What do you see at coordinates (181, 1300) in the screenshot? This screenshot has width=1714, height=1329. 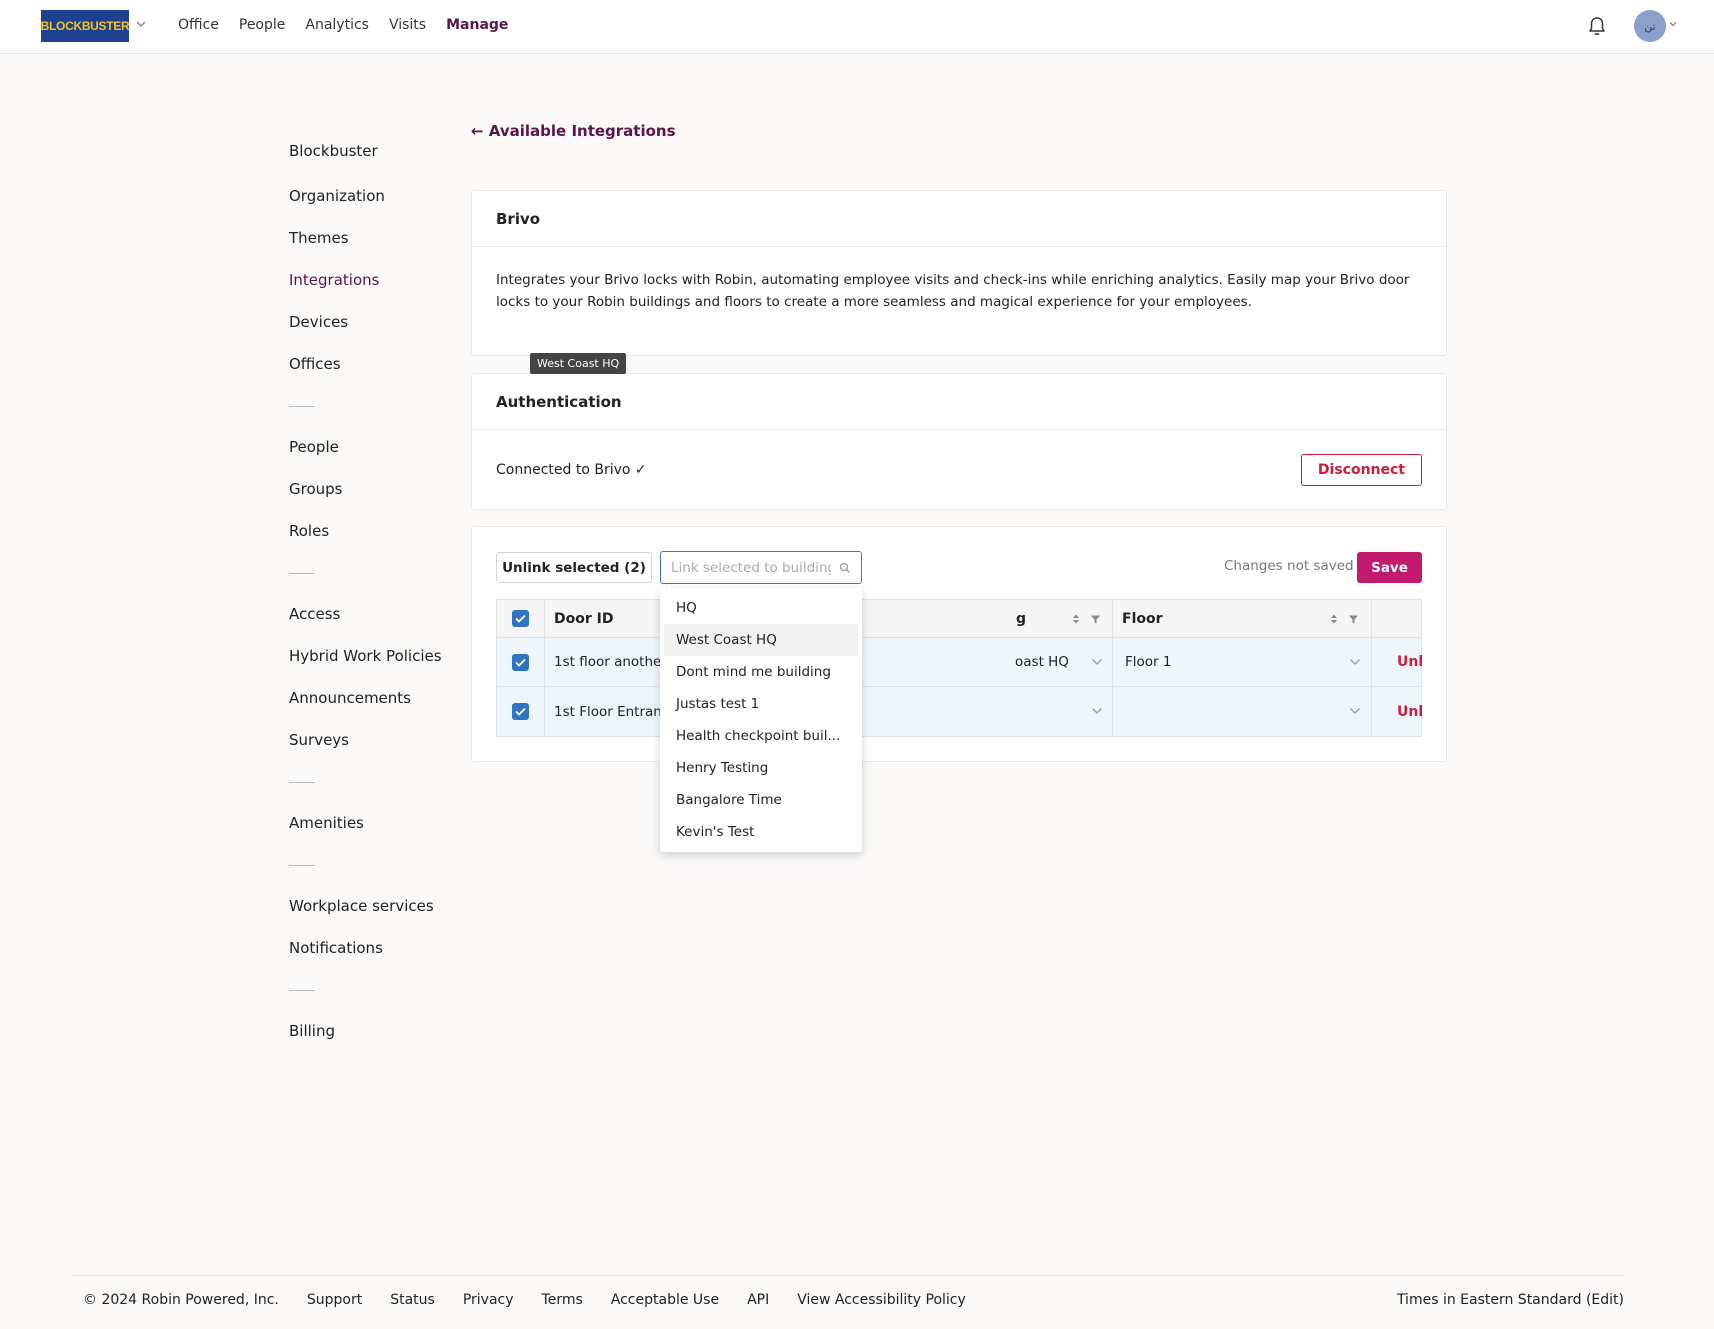 I see `footer-copyright: © 2024 Robin Powered, Inc.` at bounding box center [181, 1300].